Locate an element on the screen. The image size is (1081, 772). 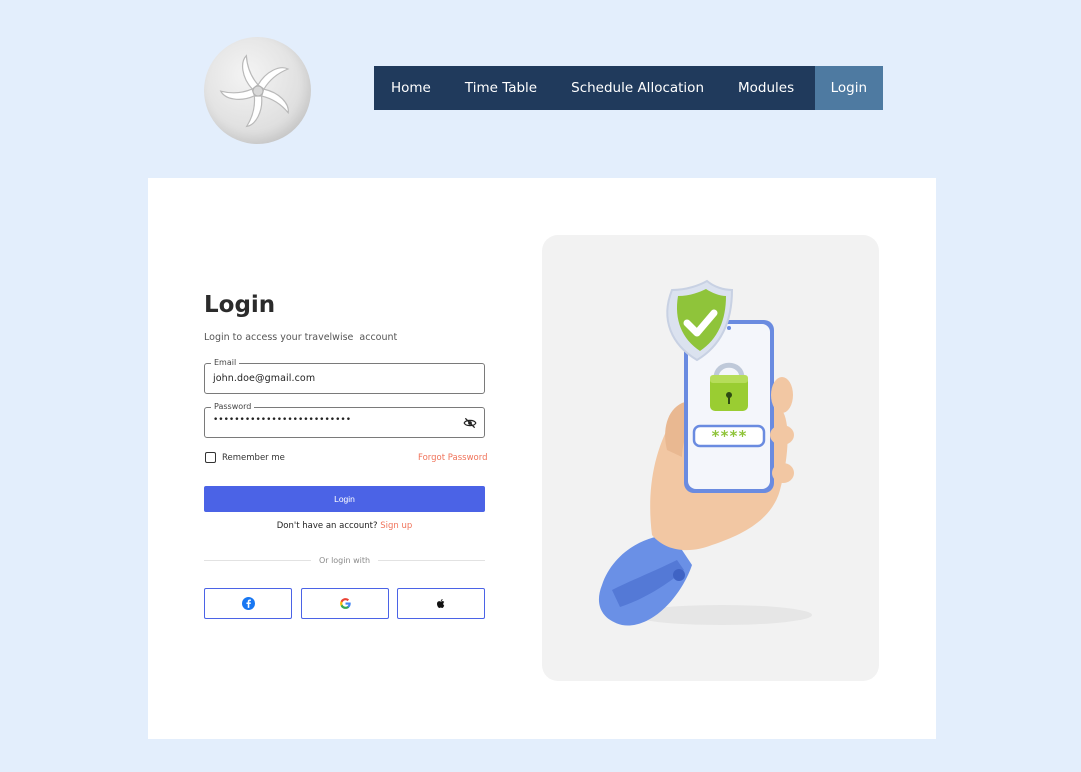
apple-icon is located at coordinates (441, 603).